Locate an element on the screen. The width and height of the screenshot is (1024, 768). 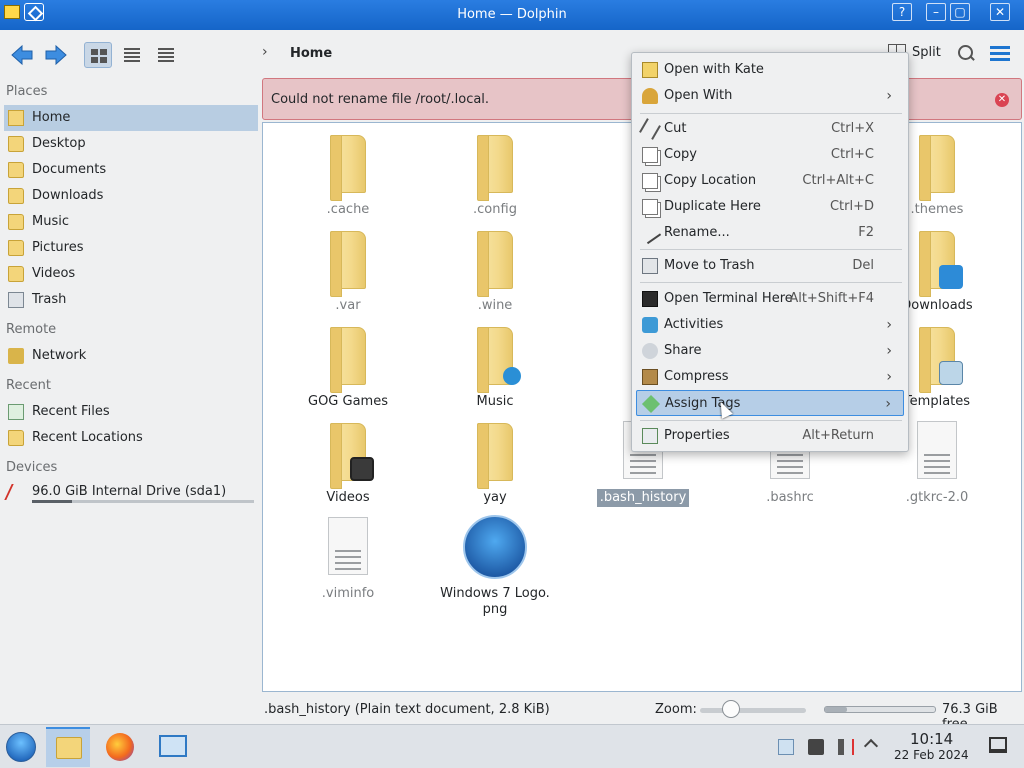
menu-item-open-with: Open With › is located at coordinates (770, 96).